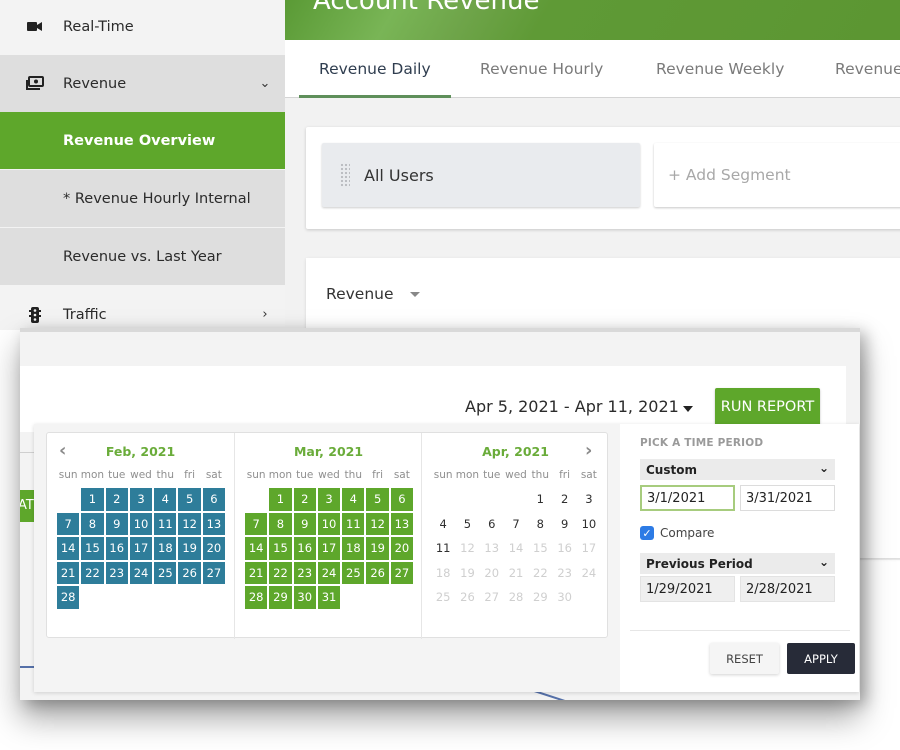 The width and height of the screenshot is (900, 750). What do you see at coordinates (787, 498) in the screenshot?
I see `end-date-input: 3/31/2021` at bounding box center [787, 498].